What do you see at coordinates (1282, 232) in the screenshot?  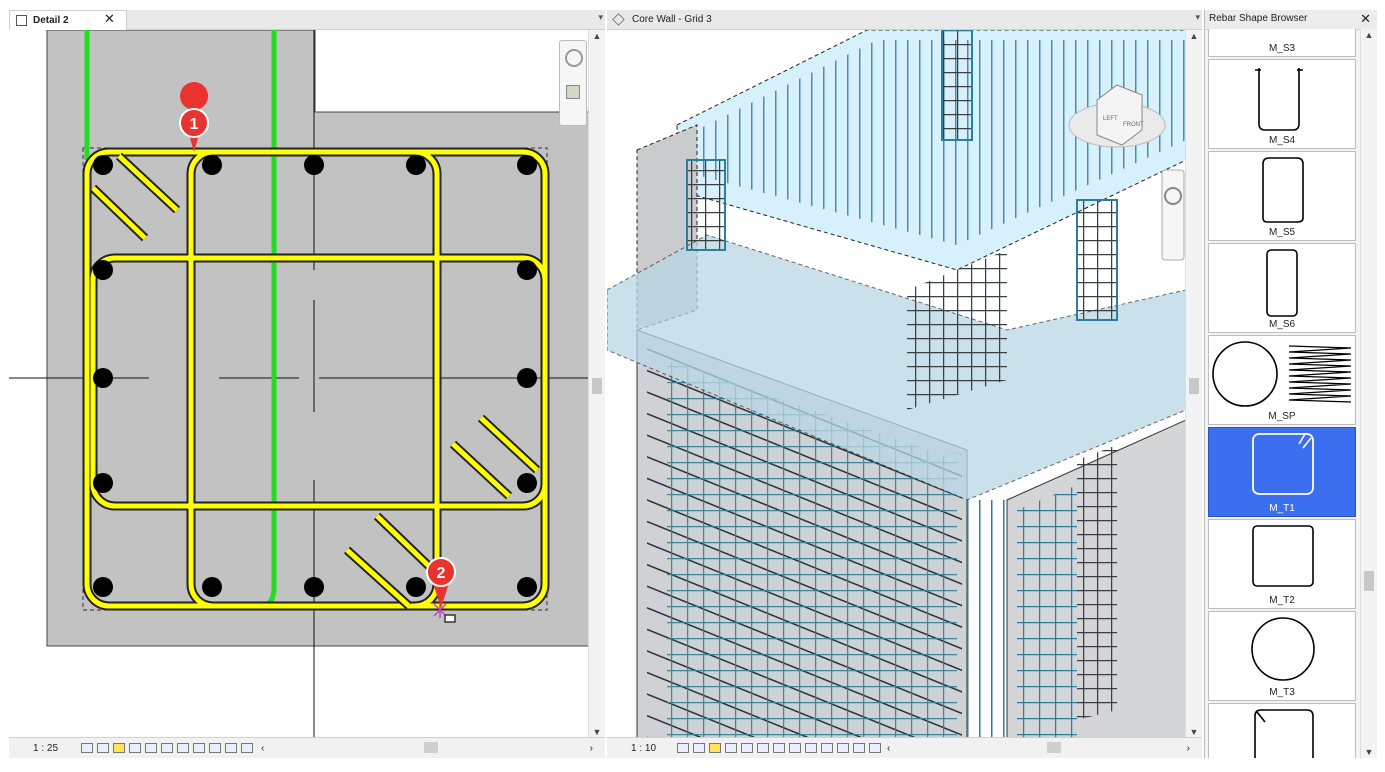 I see `shape-label: M_S5` at bounding box center [1282, 232].